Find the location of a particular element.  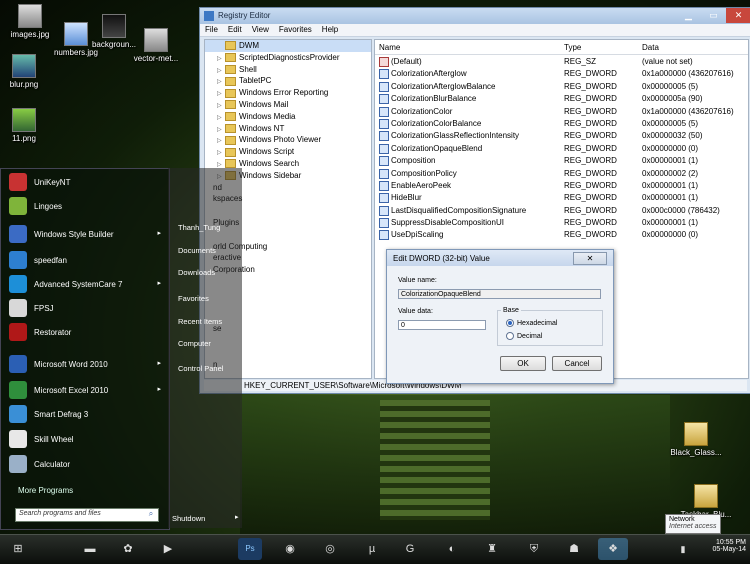

table-row: UseDpiScaling REG_DWORD 0x00000000 (0) is located at coordinates (561, 234).